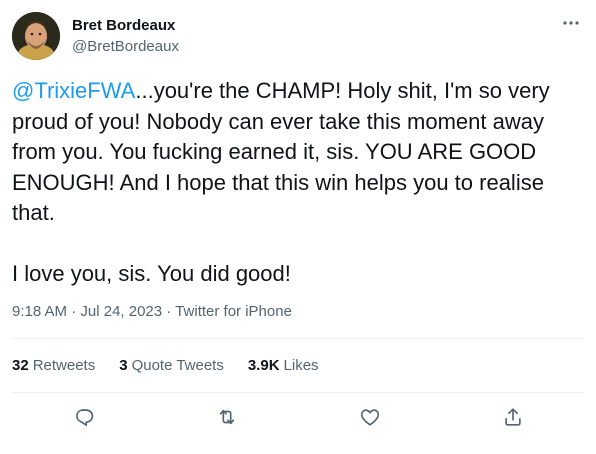 The image size is (596, 454). I want to click on avatar-image, so click(36, 36).